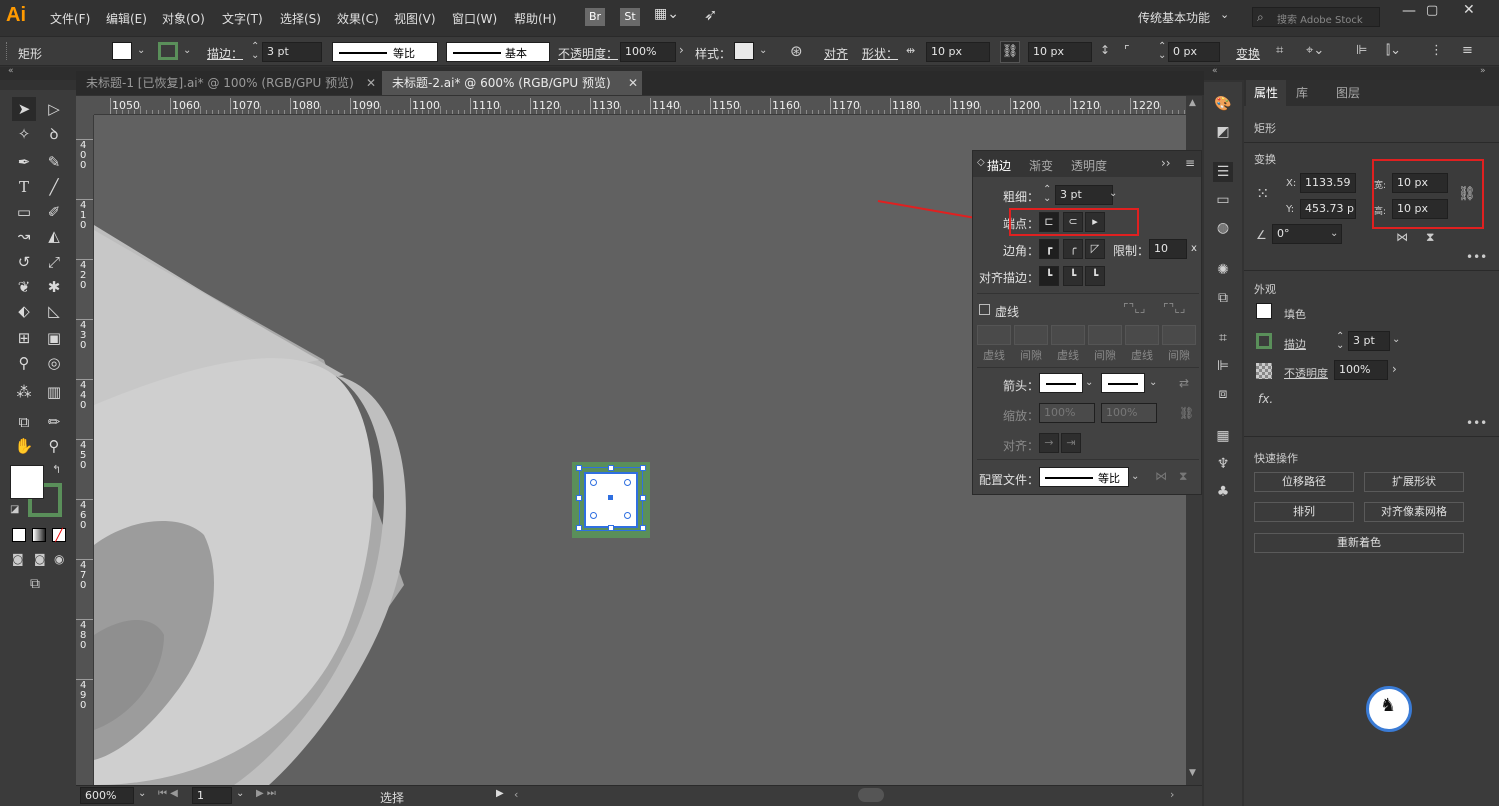 The width and height of the screenshot is (1499, 806). I want to click on menu-effect: 效果(C), so click(358, 18).